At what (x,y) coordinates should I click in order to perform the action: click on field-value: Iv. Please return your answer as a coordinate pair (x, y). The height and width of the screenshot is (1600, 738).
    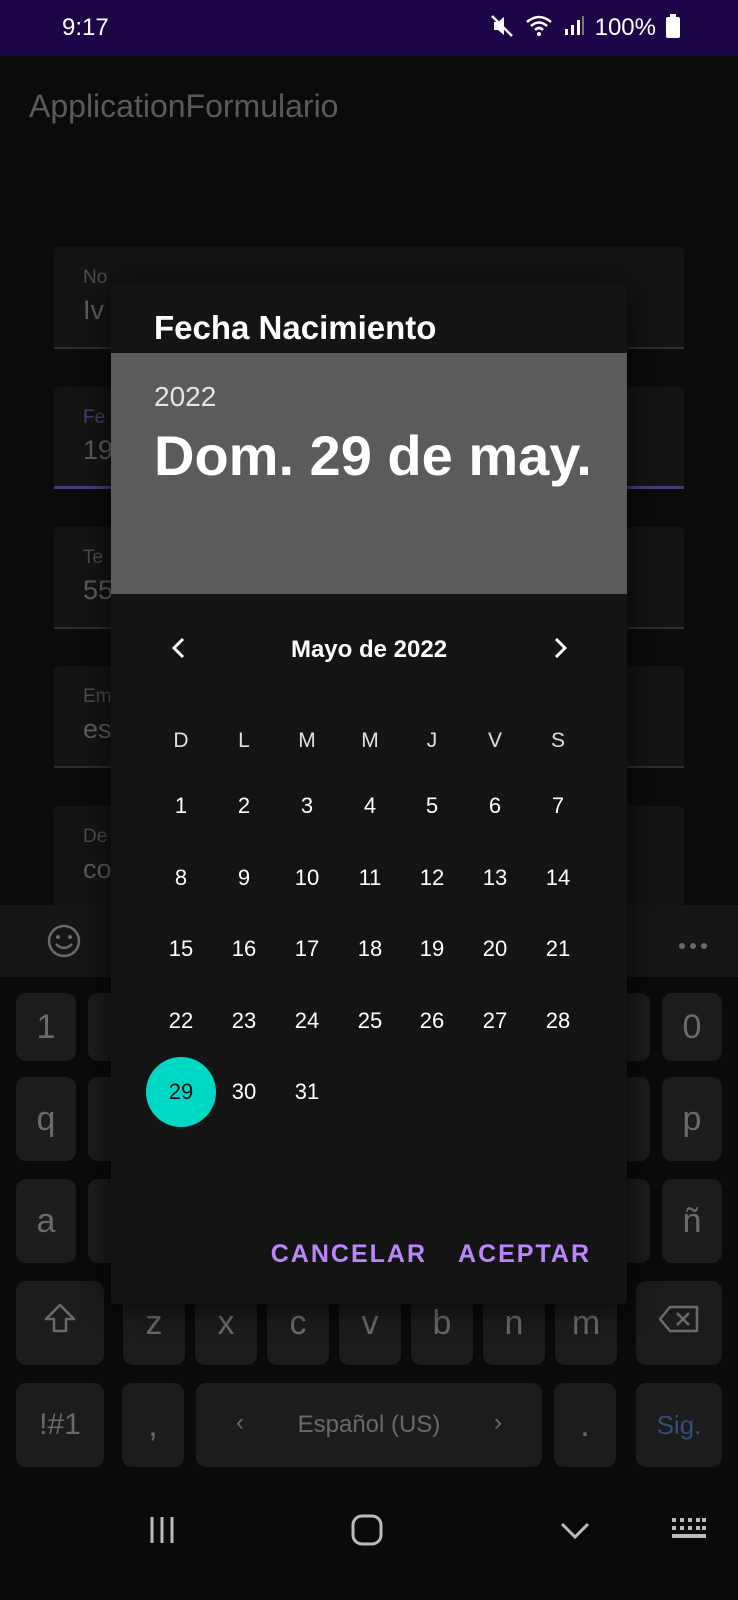
    Looking at the image, I should click on (94, 310).